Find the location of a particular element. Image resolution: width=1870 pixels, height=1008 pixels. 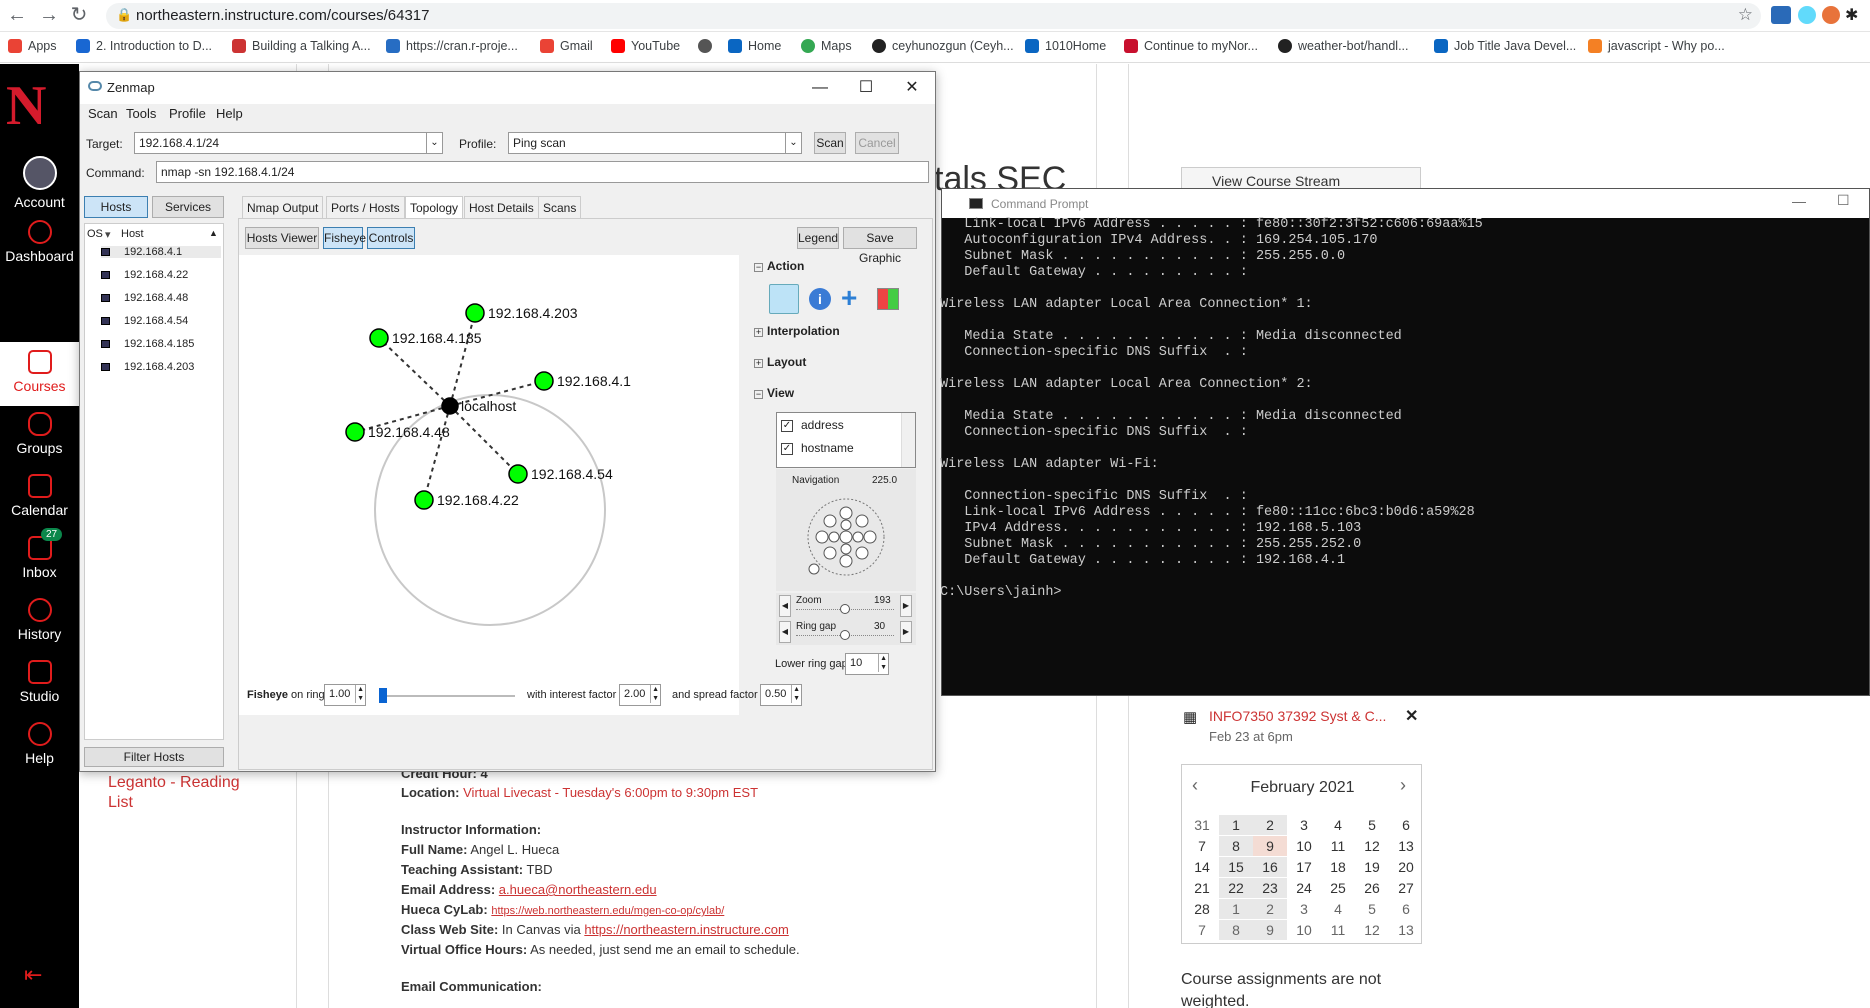

calendar-day: 28 is located at coordinates (1202, 909).